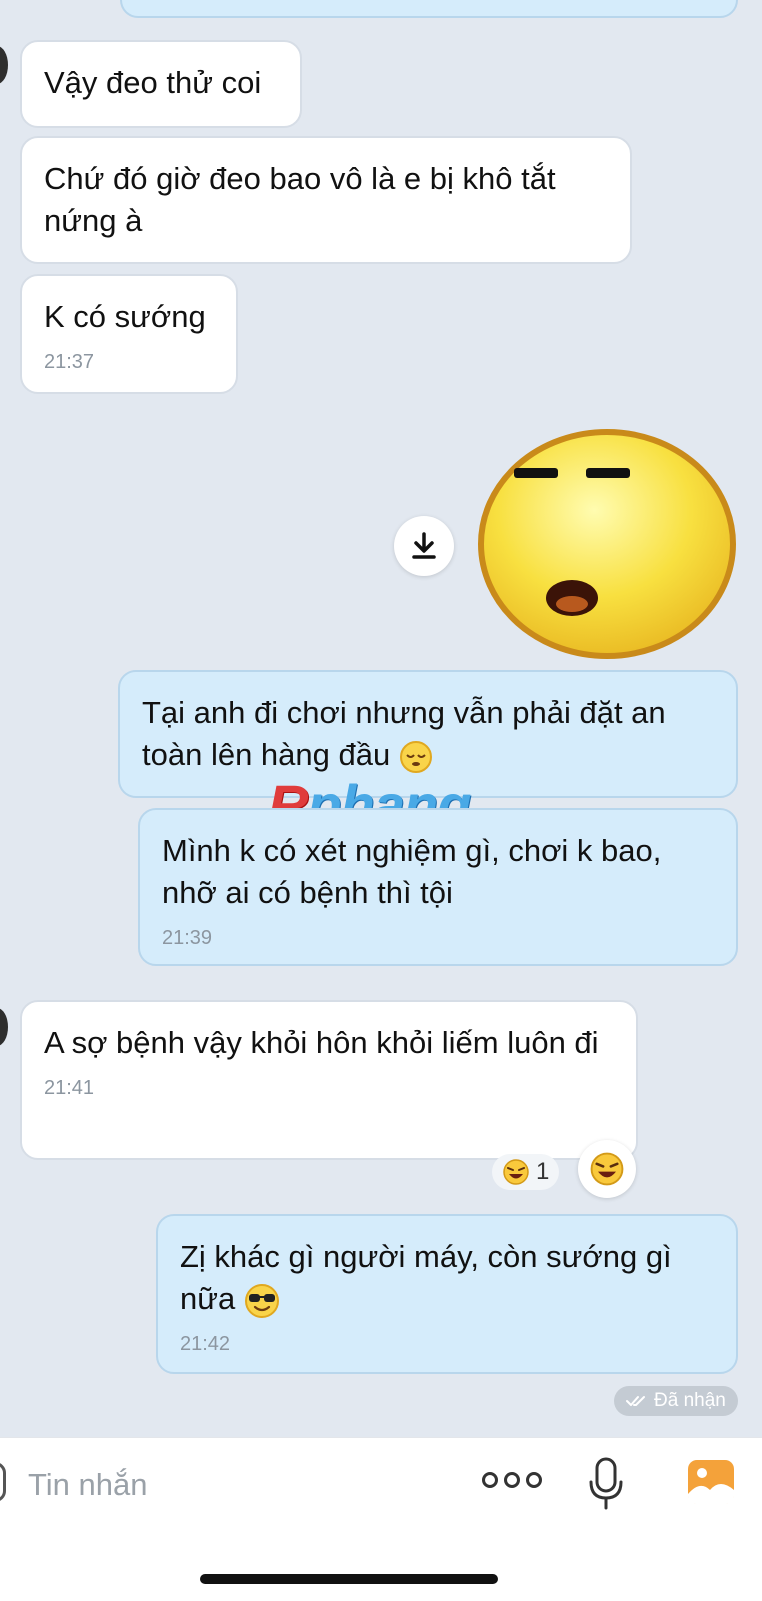 Image resolution: width=762 pixels, height=1601 pixels. I want to click on incoming-message-bubble: Vậy đeo thử coi, so click(161, 84).